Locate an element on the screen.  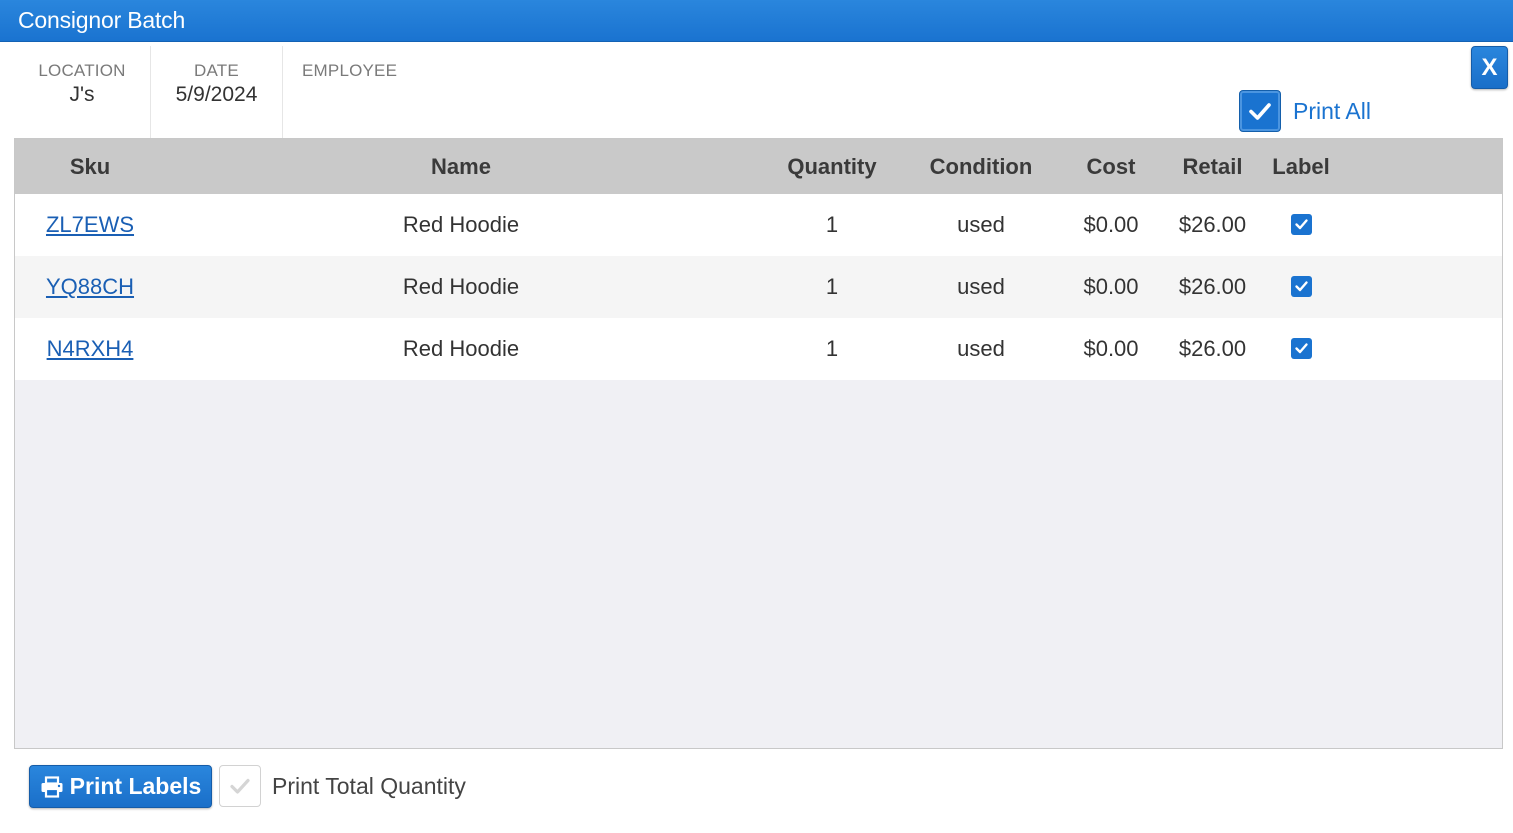
location-value: J's is located at coordinates (82, 94).